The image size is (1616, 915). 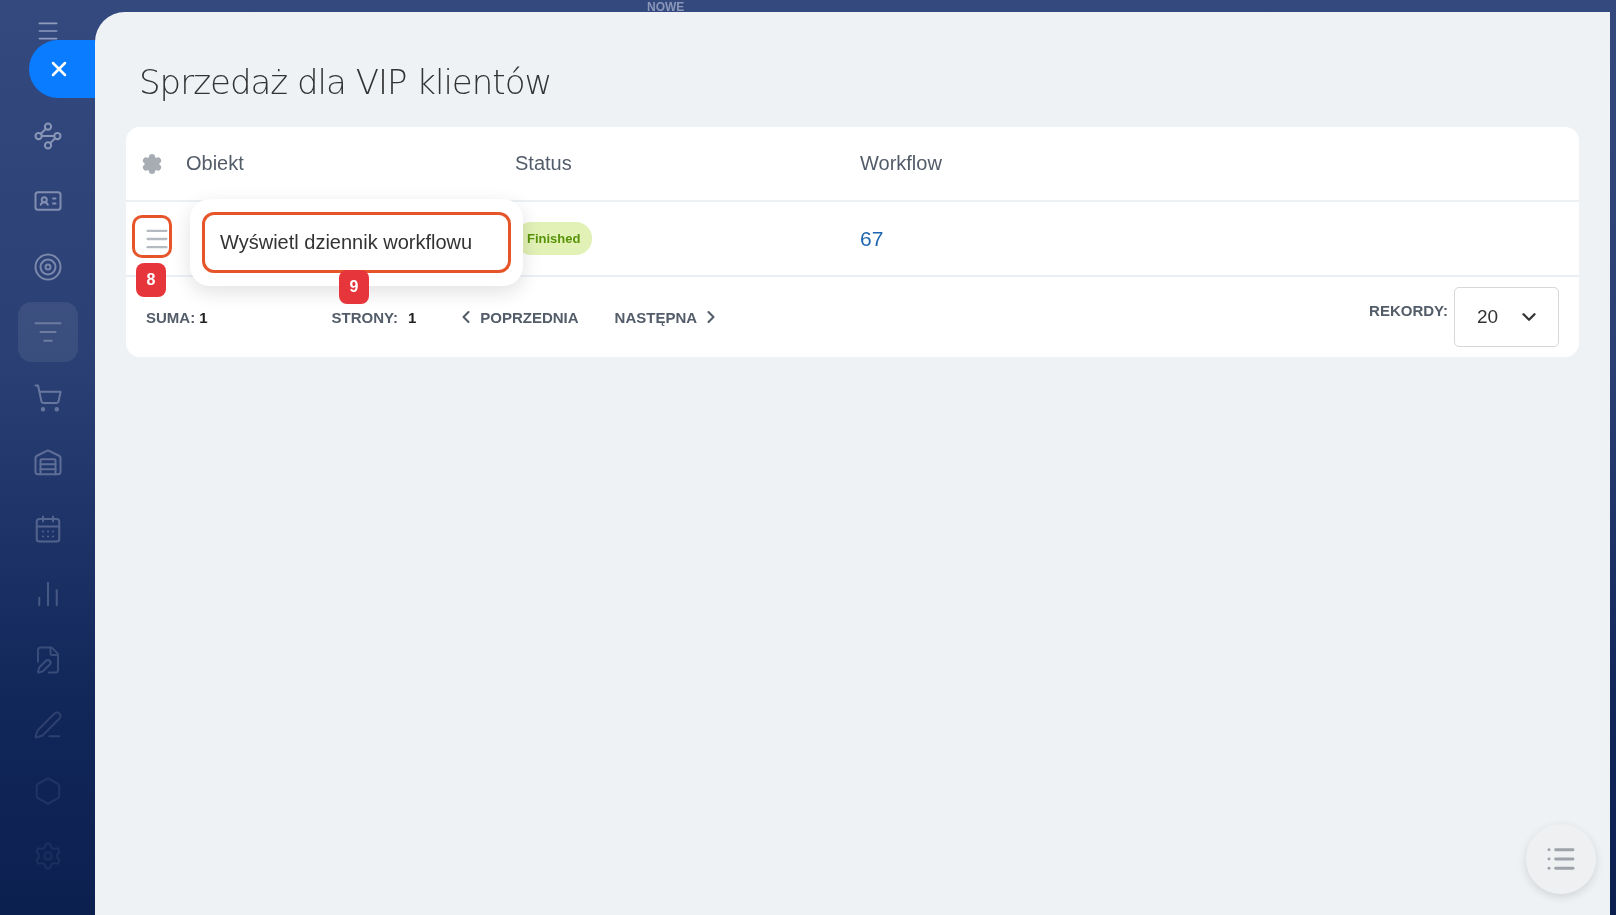 What do you see at coordinates (1408, 310) in the screenshot?
I see `records-label: REKORDY:` at bounding box center [1408, 310].